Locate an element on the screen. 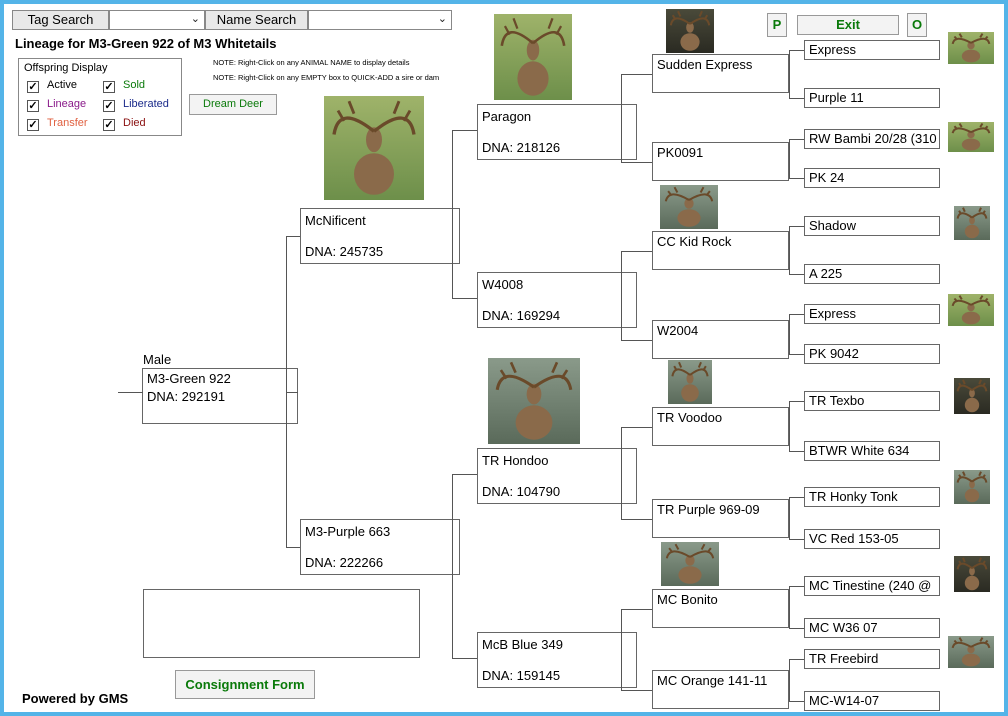  offspring-checkbox-lineage: ✓ is located at coordinates (33, 106).